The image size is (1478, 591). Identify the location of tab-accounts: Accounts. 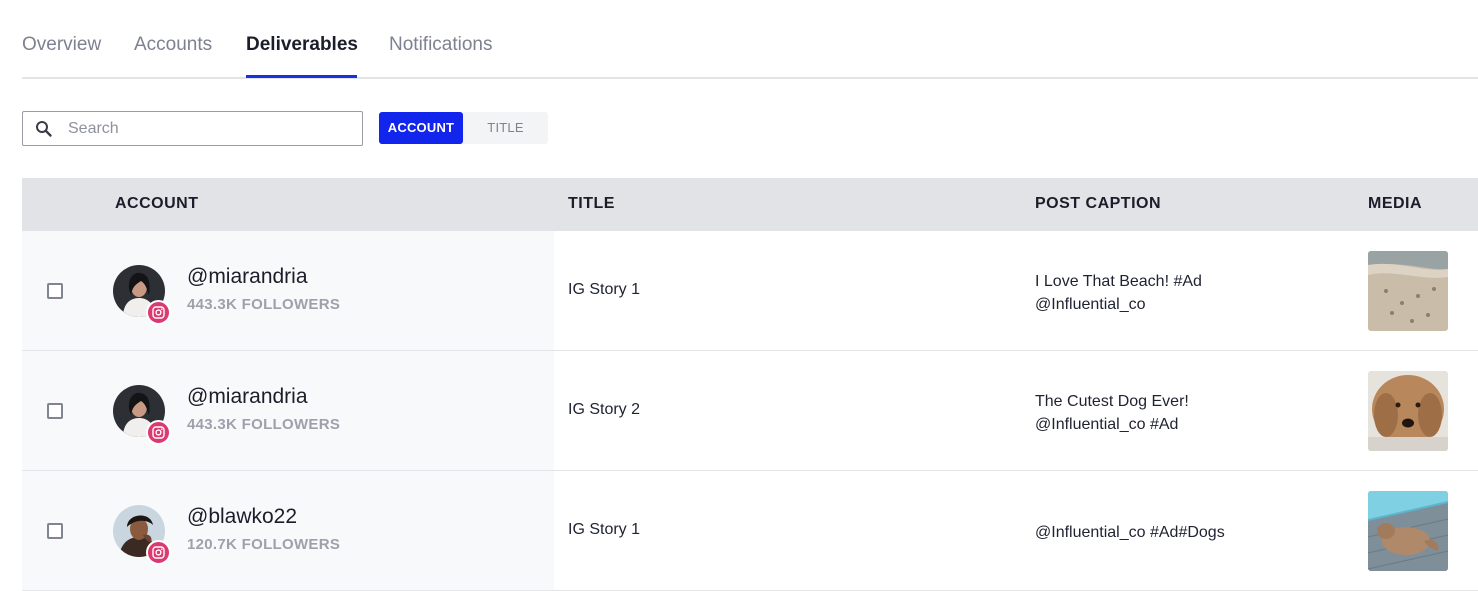
(173, 45).